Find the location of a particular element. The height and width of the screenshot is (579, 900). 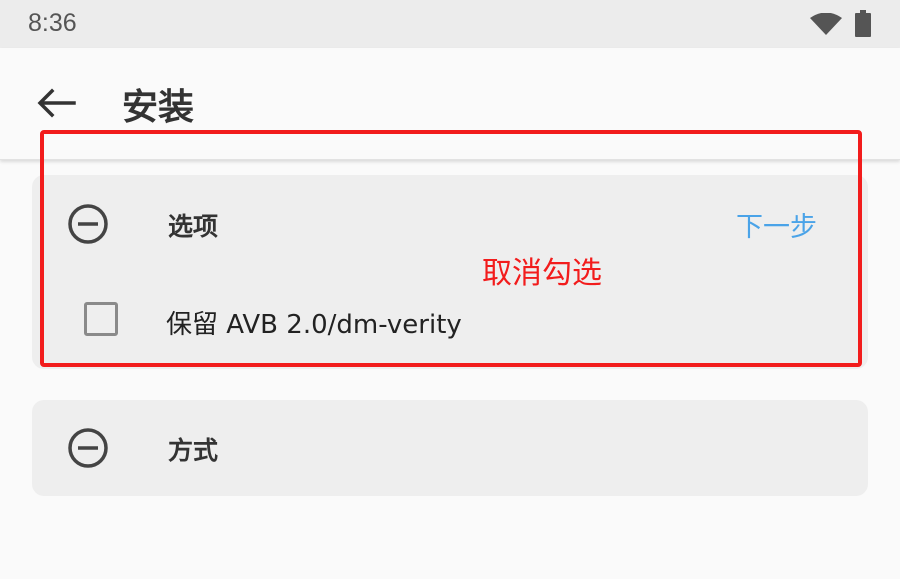

status-time: 8:36 is located at coordinates (52, 23).